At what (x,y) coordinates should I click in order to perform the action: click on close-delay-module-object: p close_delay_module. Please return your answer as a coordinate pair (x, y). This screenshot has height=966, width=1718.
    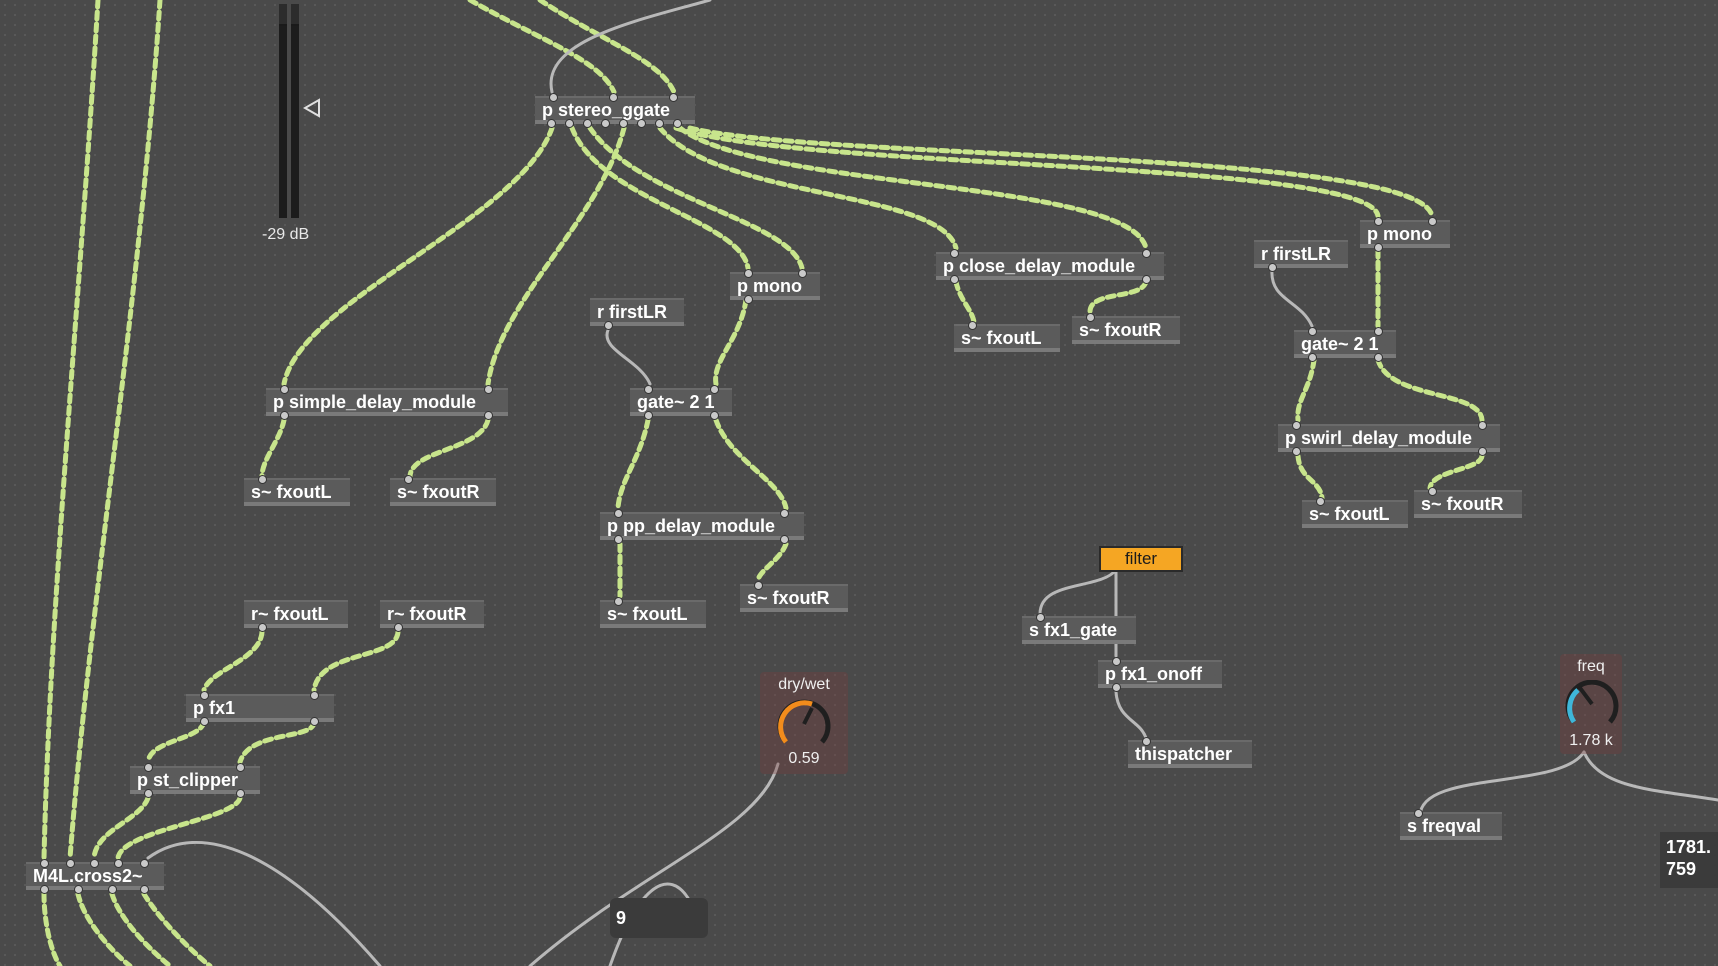
    Looking at the image, I should click on (1050, 266).